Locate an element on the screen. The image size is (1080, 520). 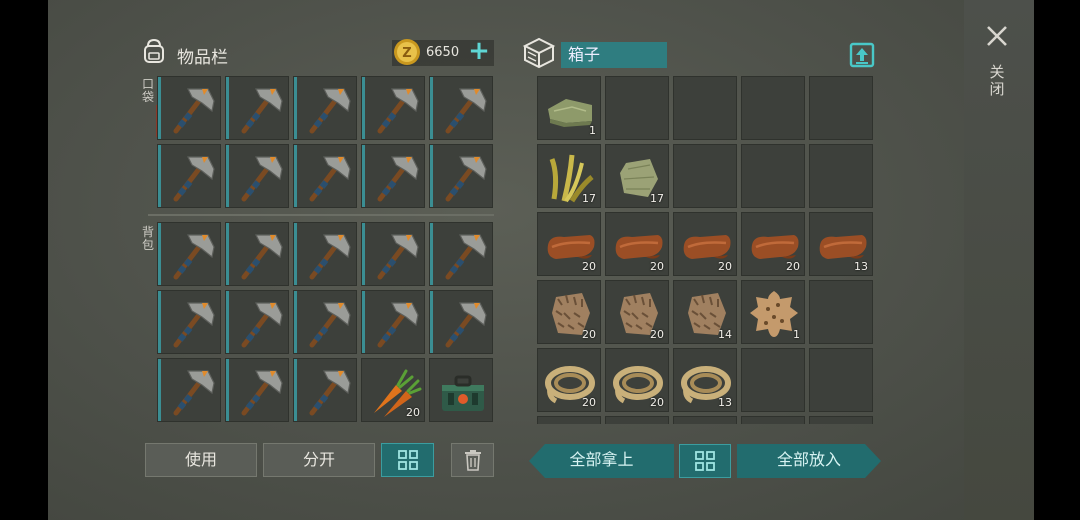
backpack-label: 背包 is located at coordinates (147, 238).